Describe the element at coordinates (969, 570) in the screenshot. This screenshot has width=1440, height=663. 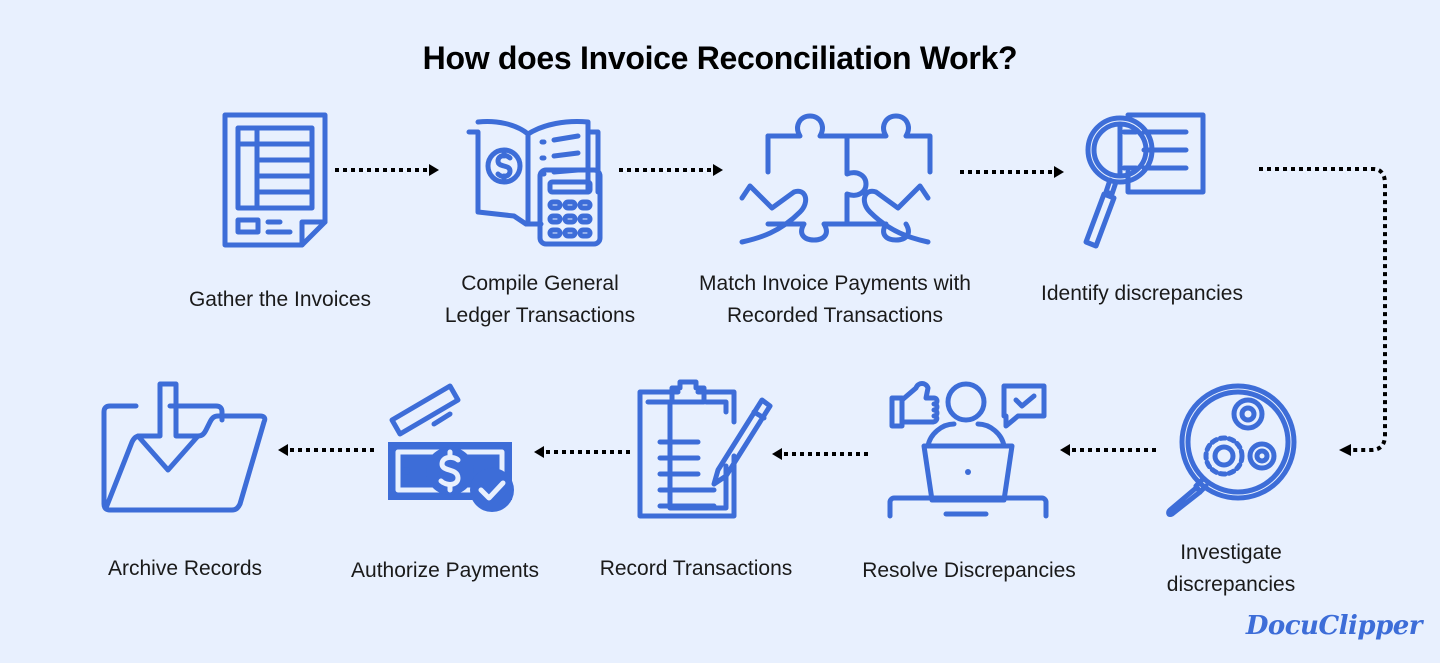
I see `step-6-label: Resolve Discrepancies` at that location.